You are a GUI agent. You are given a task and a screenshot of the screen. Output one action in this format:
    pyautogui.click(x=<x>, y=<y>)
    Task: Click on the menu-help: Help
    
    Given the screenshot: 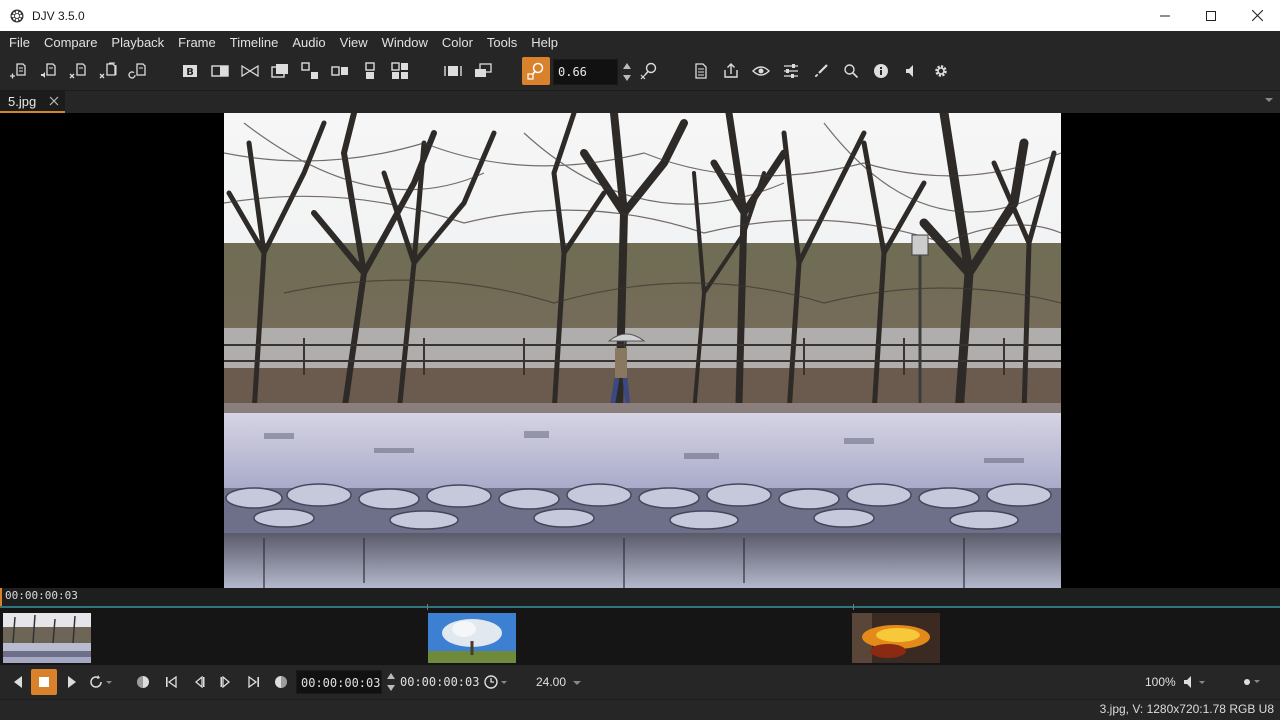 What is the action you would take?
    pyautogui.click(x=544, y=42)
    